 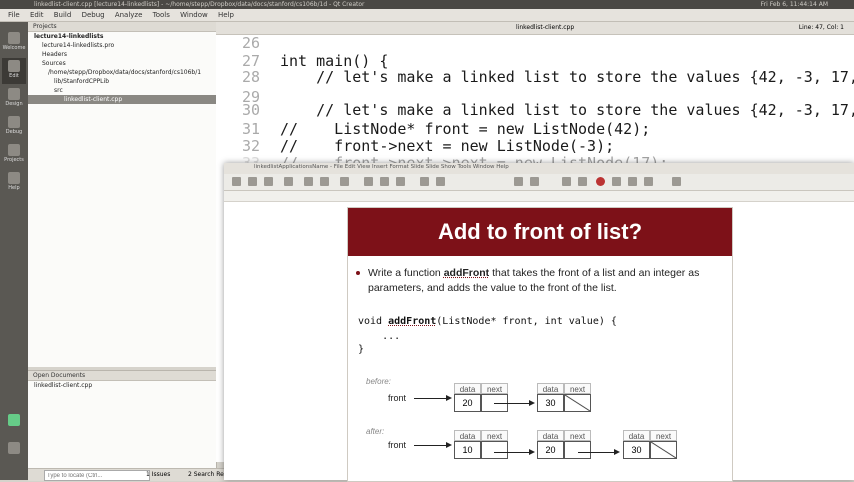 I want to click on menu-debug: Debug, so click(x=93, y=15).